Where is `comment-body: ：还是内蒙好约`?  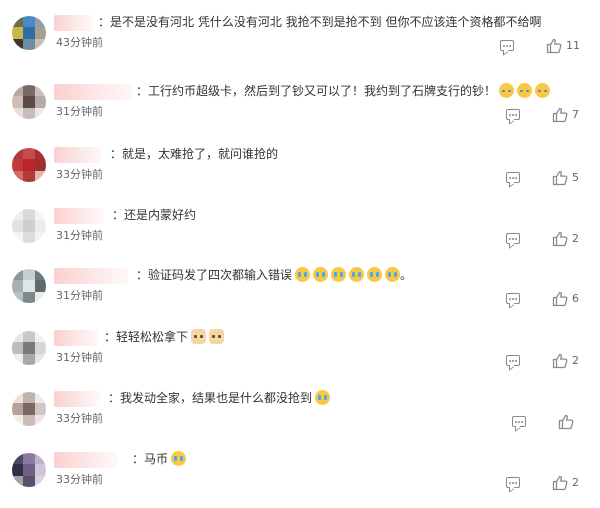 comment-body: ：还是内蒙好约 is located at coordinates (154, 215).